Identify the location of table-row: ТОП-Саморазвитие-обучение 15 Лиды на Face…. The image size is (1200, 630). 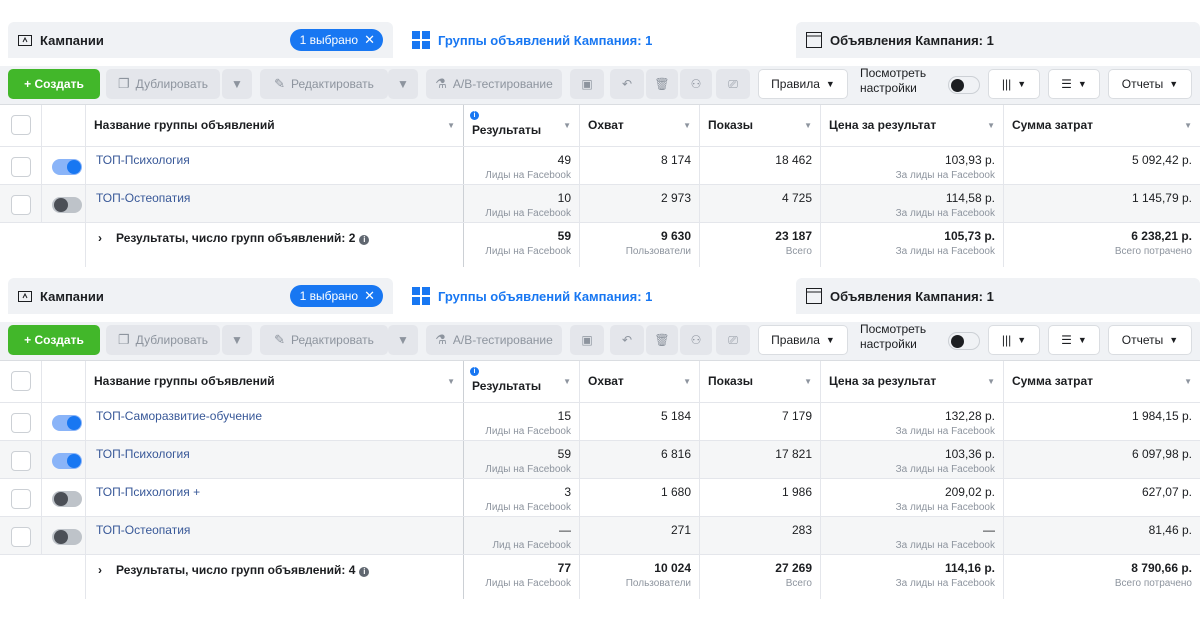
(600, 422).